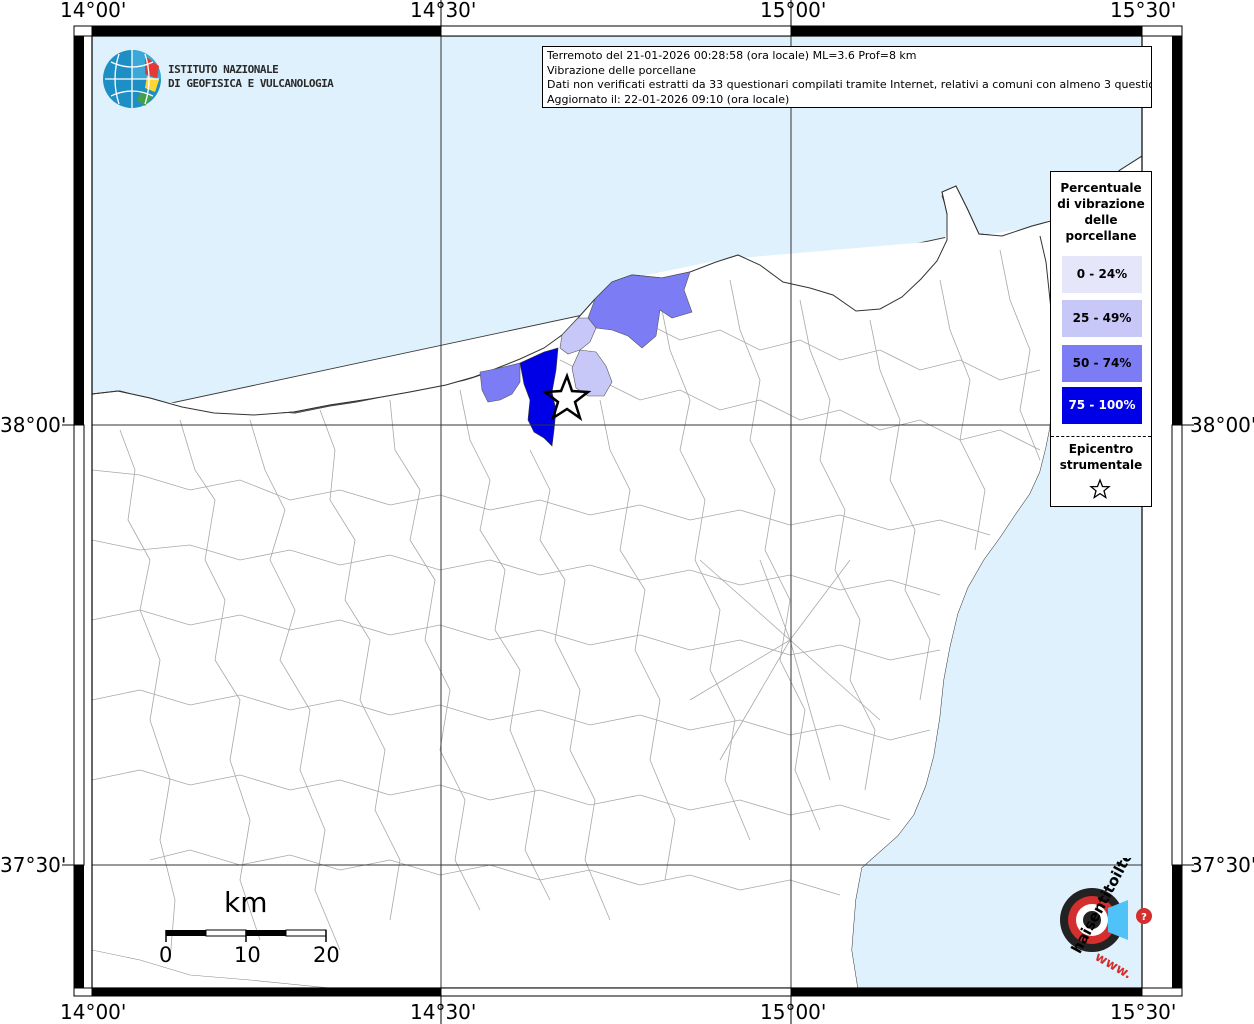 The width and height of the screenshot is (1254, 1024). Describe the element at coordinates (1102, 405) in the screenshot. I see `legend-class-75-100: 75 - 100%` at that location.